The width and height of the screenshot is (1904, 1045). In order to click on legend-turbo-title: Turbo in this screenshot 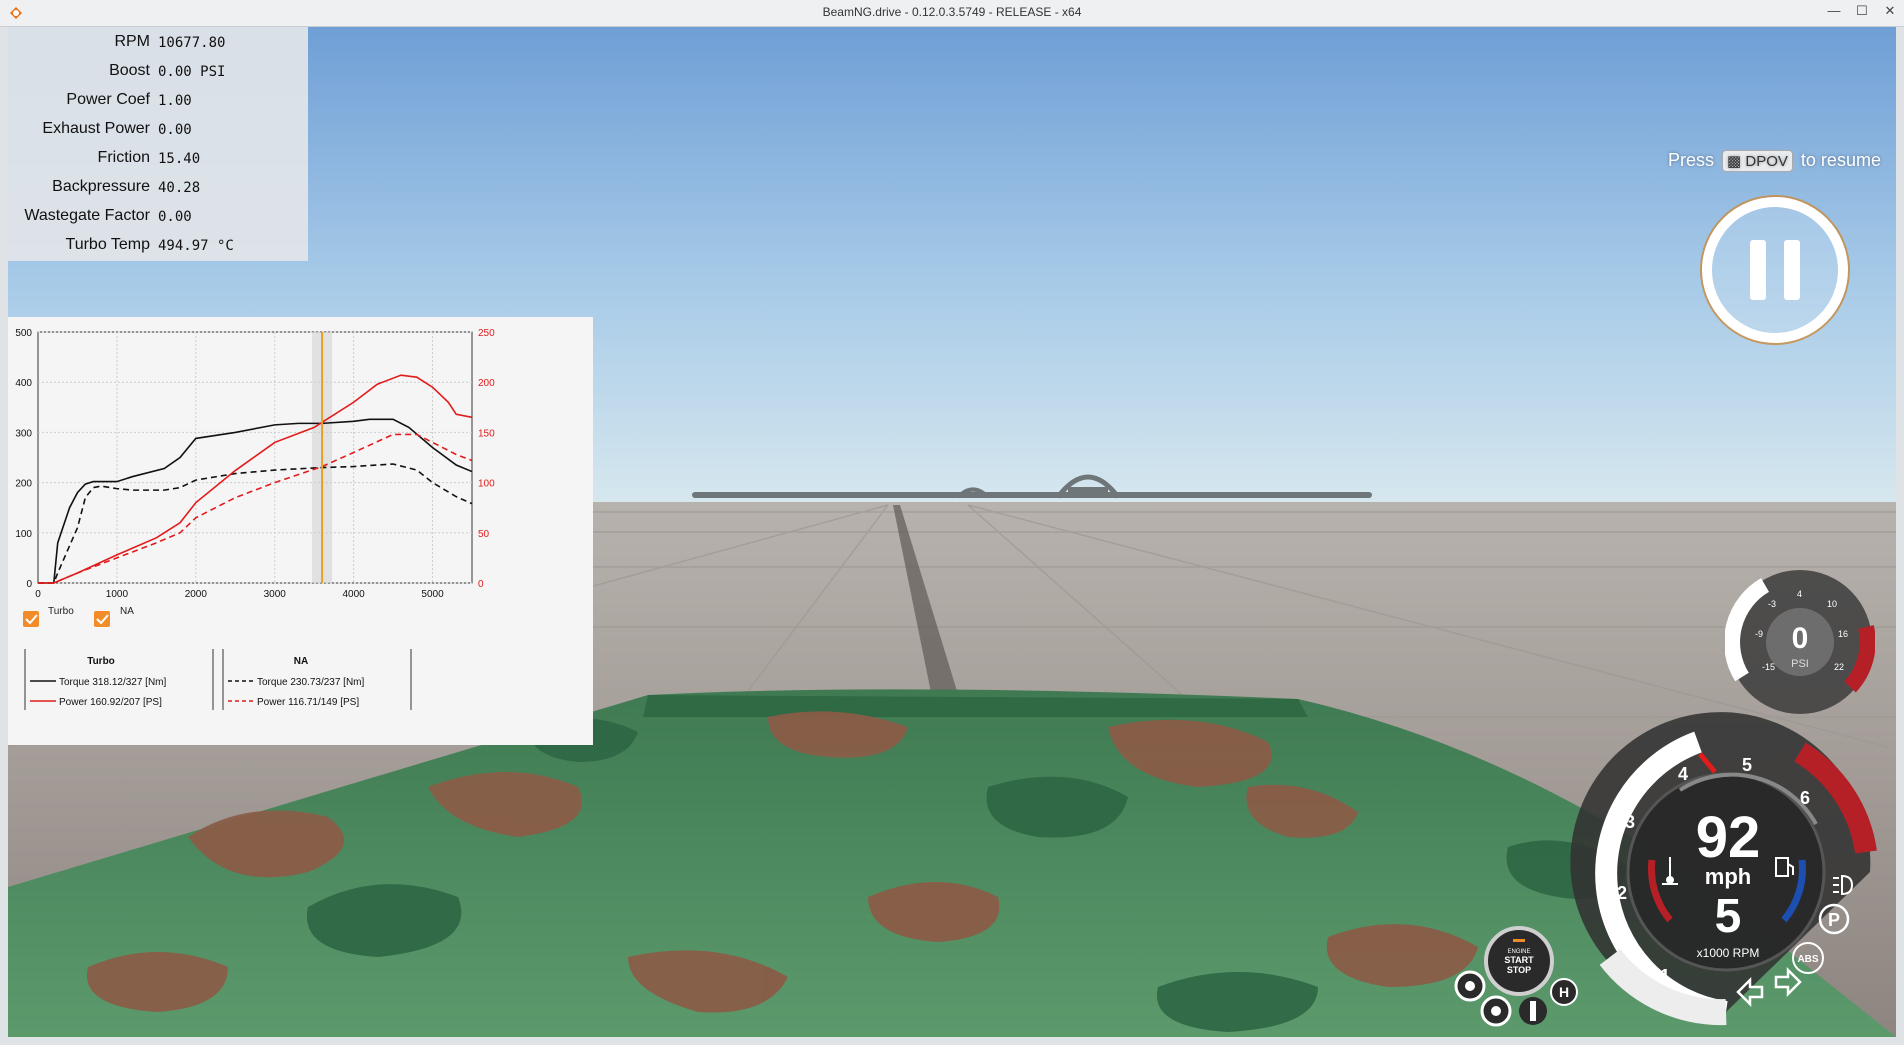, I will do `click(101, 661)`.